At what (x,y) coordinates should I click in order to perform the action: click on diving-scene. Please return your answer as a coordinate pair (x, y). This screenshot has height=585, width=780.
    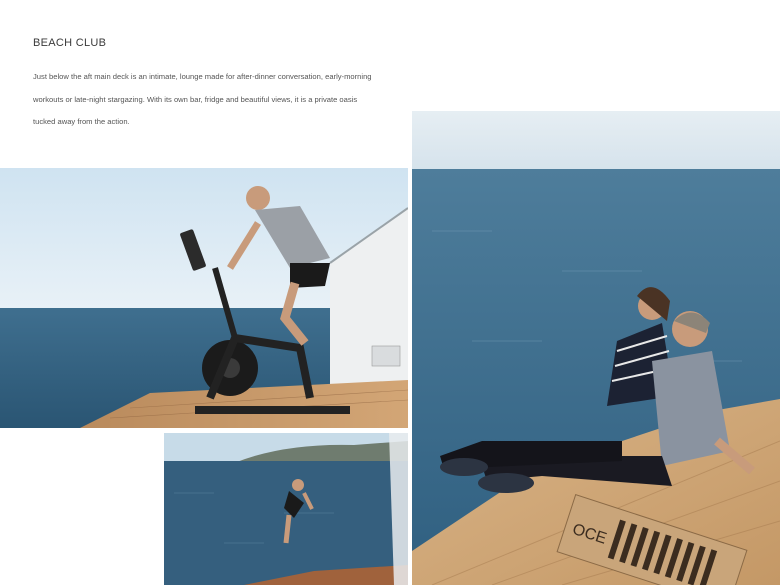
    Looking at the image, I should click on (286, 509).